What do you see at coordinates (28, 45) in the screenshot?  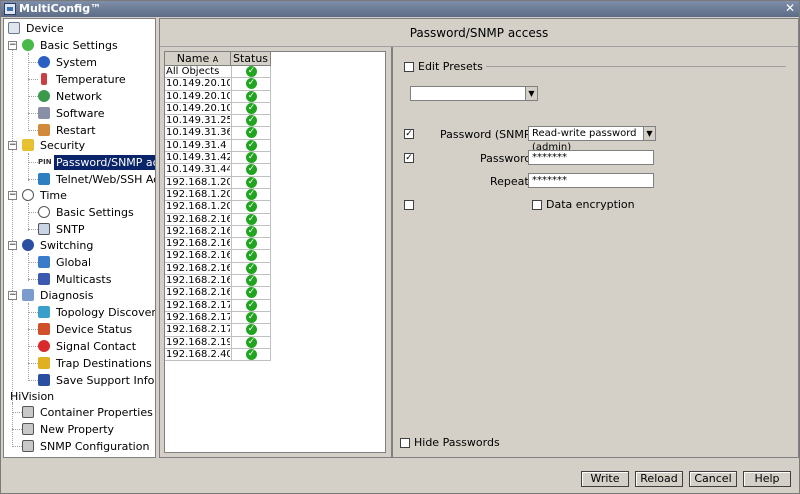 I see `star-icon` at bounding box center [28, 45].